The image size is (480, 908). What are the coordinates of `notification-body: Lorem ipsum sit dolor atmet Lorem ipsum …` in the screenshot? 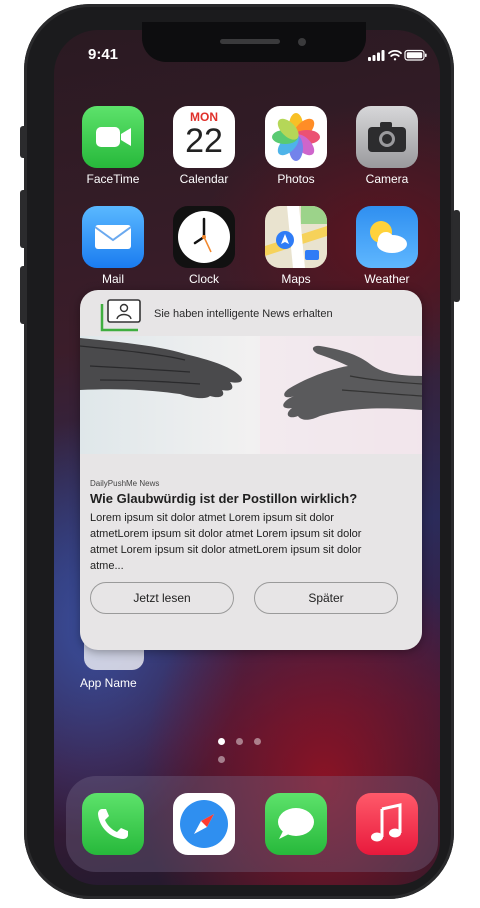 It's located at (226, 542).